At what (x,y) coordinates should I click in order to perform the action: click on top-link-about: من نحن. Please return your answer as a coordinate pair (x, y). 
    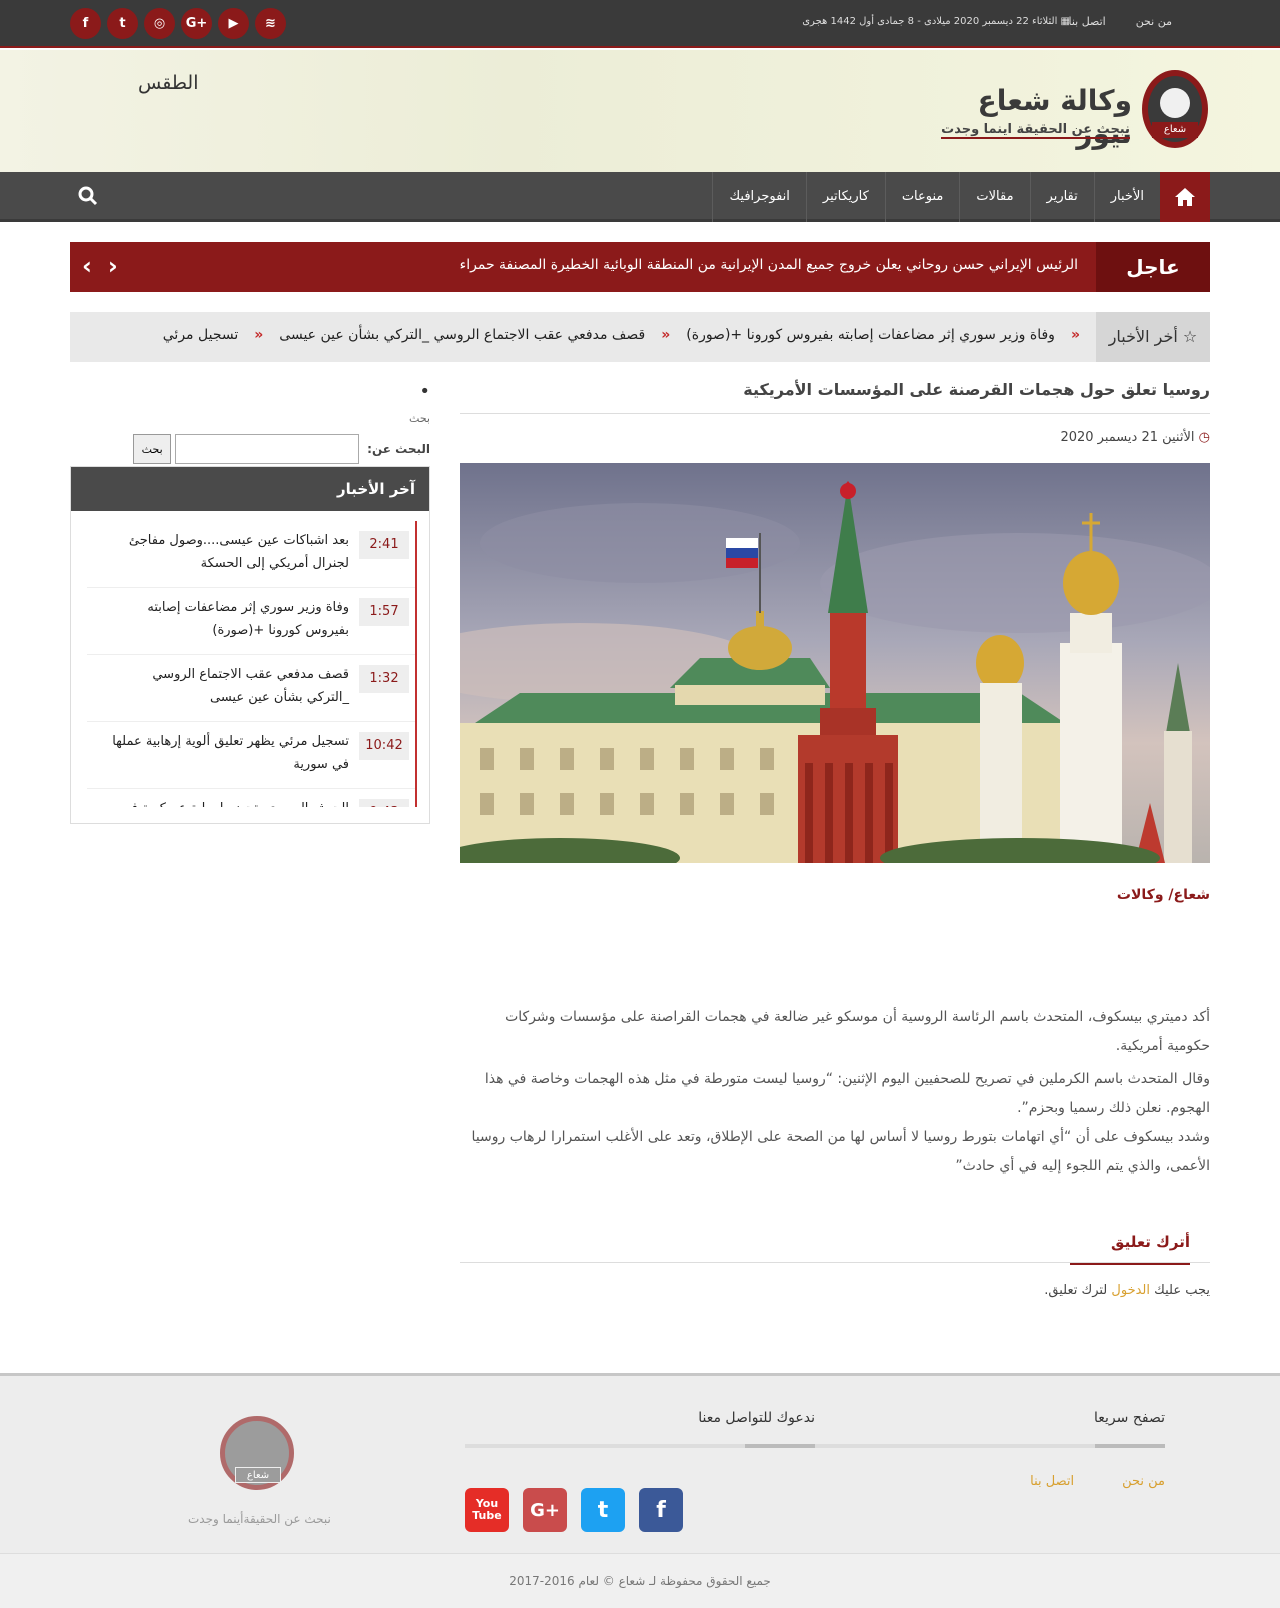
    Looking at the image, I should click on (1154, 21).